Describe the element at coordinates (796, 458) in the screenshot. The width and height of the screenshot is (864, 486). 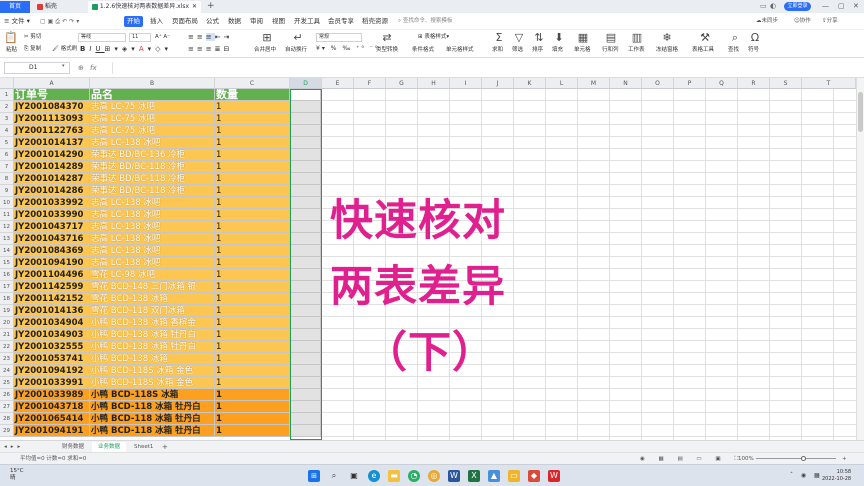
I see `zoom-slider` at that location.